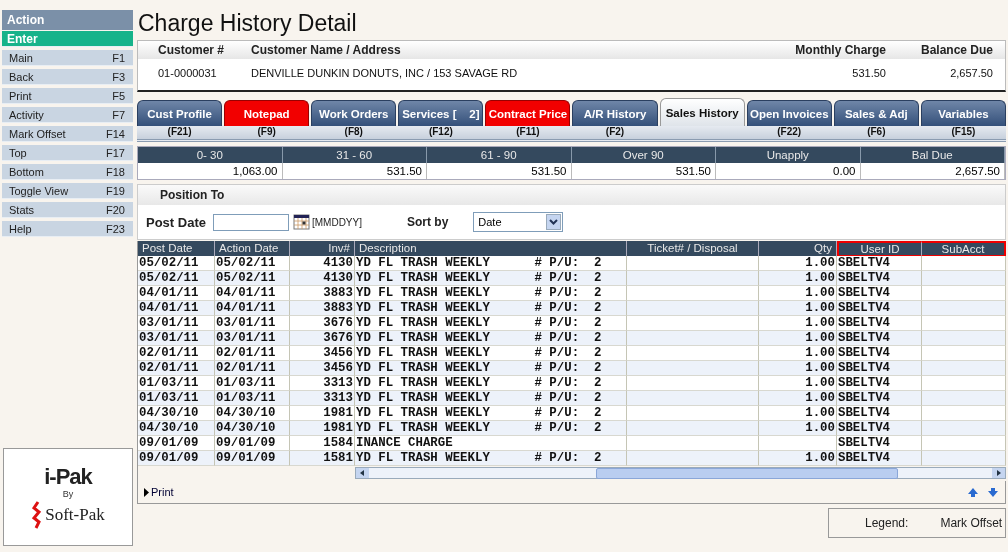 This screenshot has width=1008, height=552. What do you see at coordinates (528, 113) in the screenshot?
I see `tab: Contract Price` at bounding box center [528, 113].